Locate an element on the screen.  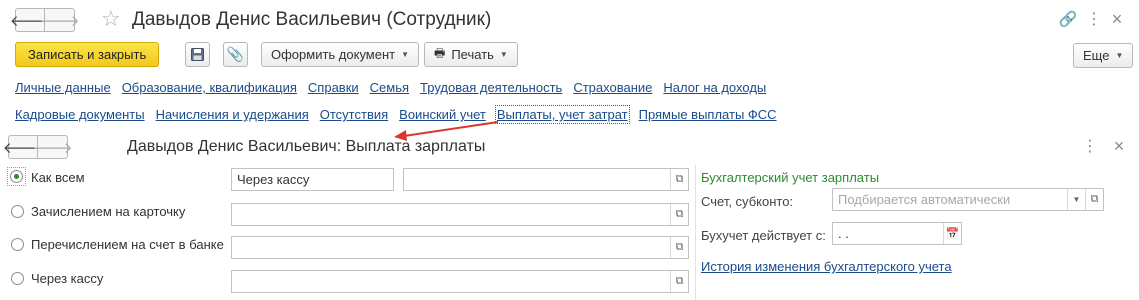
print-label: Печать is located at coordinates (472, 54).